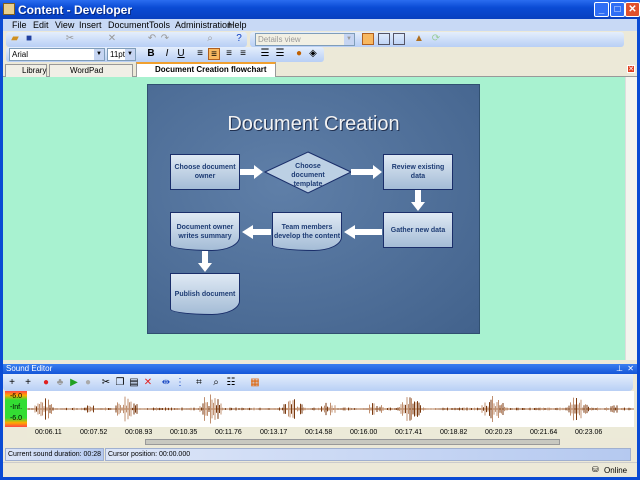 Image resolution: width=640 pixels, height=480 pixels. I want to click on redo-icon: ↷, so click(165, 39).